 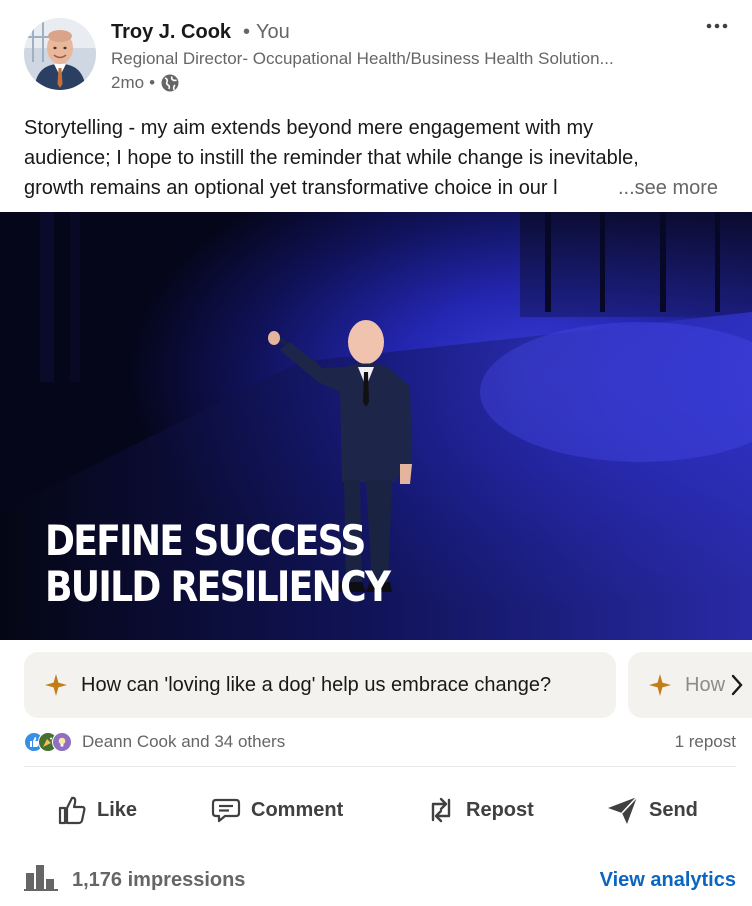 I want to click on image-overlay-line1: DEFINE SUCCESS, so click(x=205, y=540).